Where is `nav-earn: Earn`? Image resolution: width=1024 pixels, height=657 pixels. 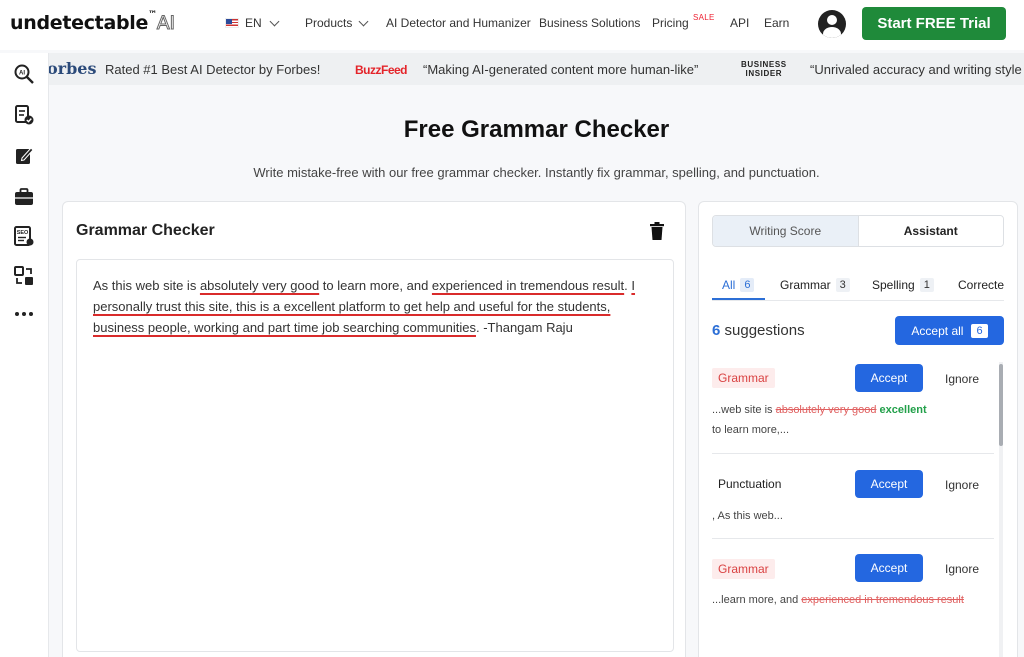 nav-earn: Earn is located at coordinates (776, 23).